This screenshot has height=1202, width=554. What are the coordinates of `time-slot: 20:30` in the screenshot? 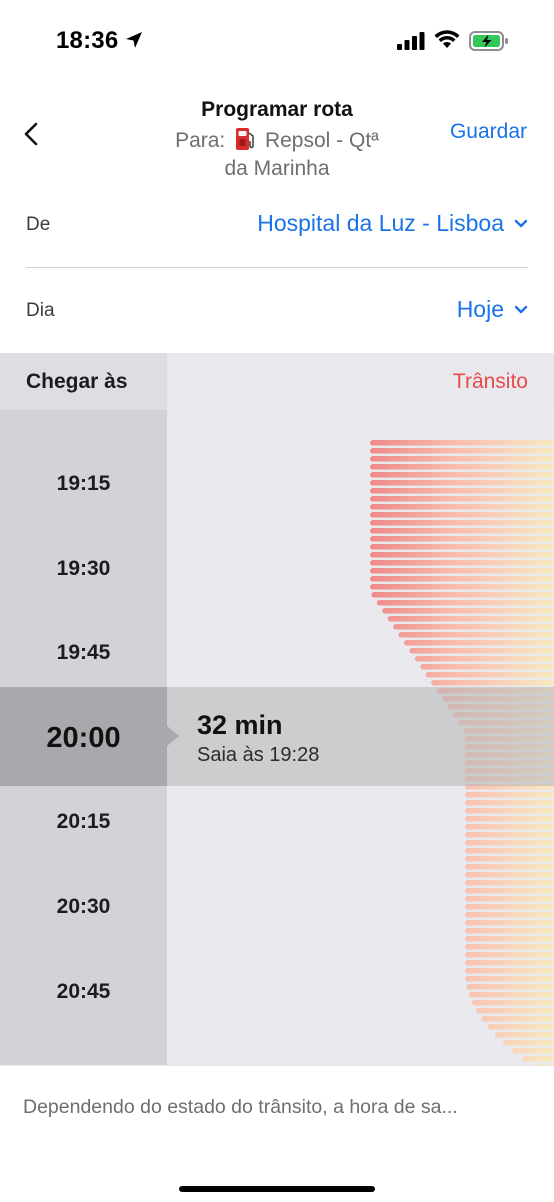 It's located at (83, 907).